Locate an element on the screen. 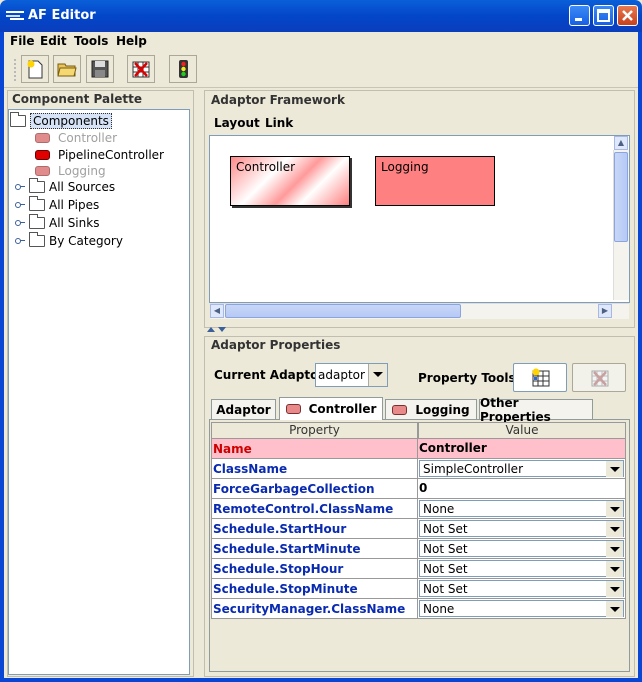 The image size is (642, 682). tree-folder-all-sinks: All Sinks is located at coordinates (57, 222).